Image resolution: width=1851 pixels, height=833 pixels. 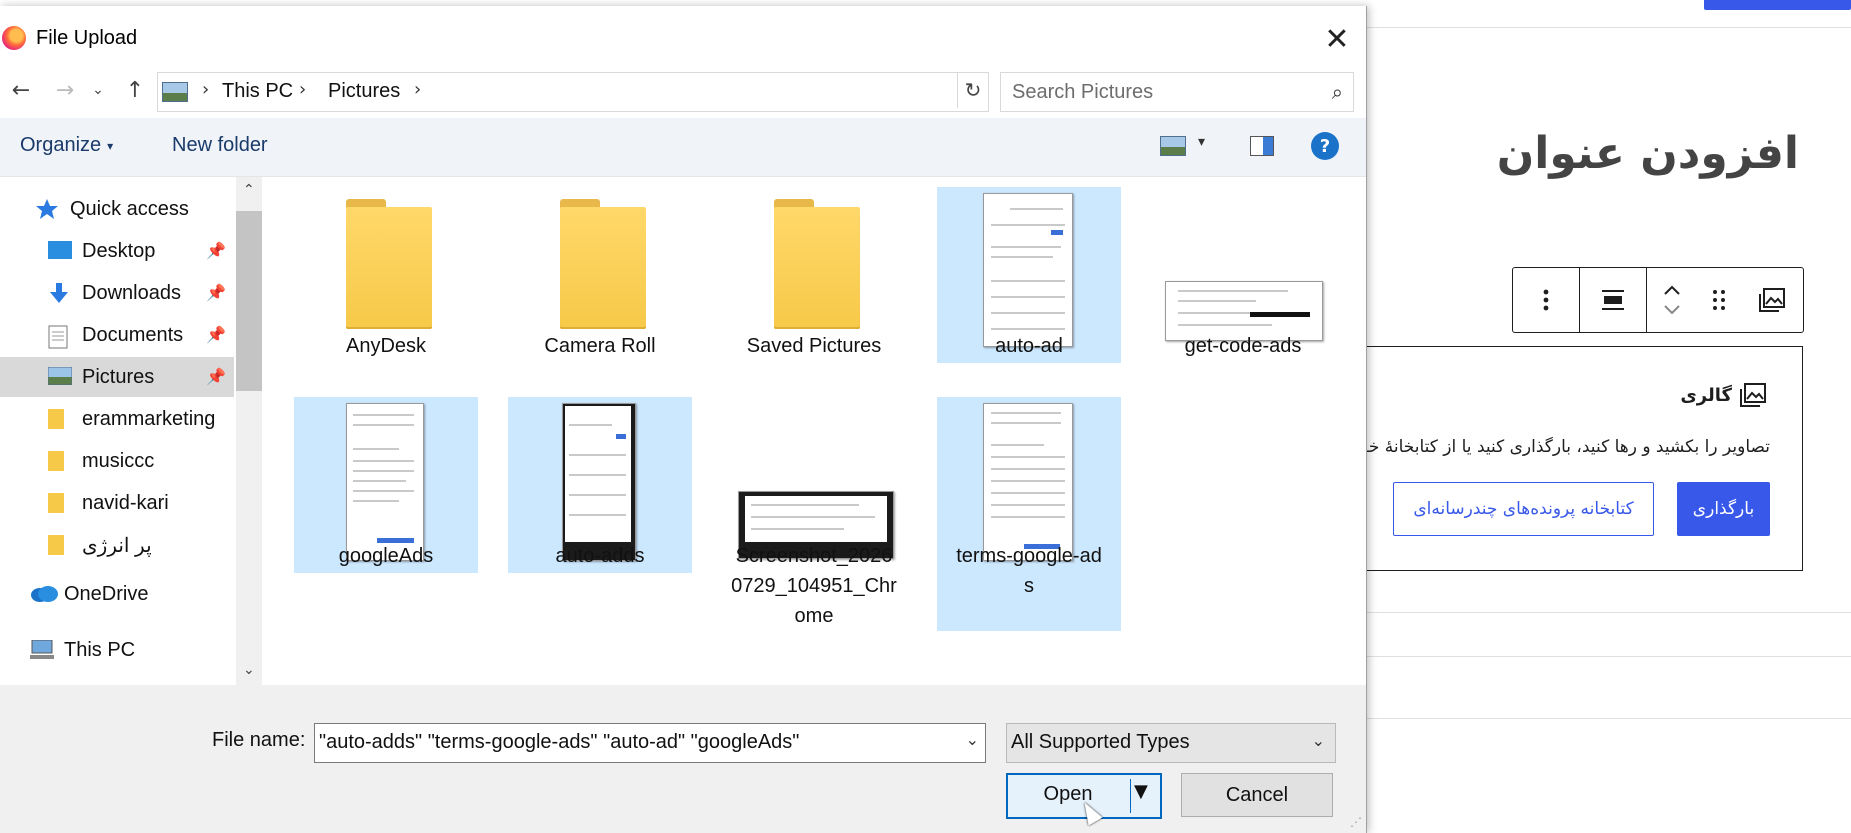 I want to click on gallery-block-icon, so click(x=1772, y=300).